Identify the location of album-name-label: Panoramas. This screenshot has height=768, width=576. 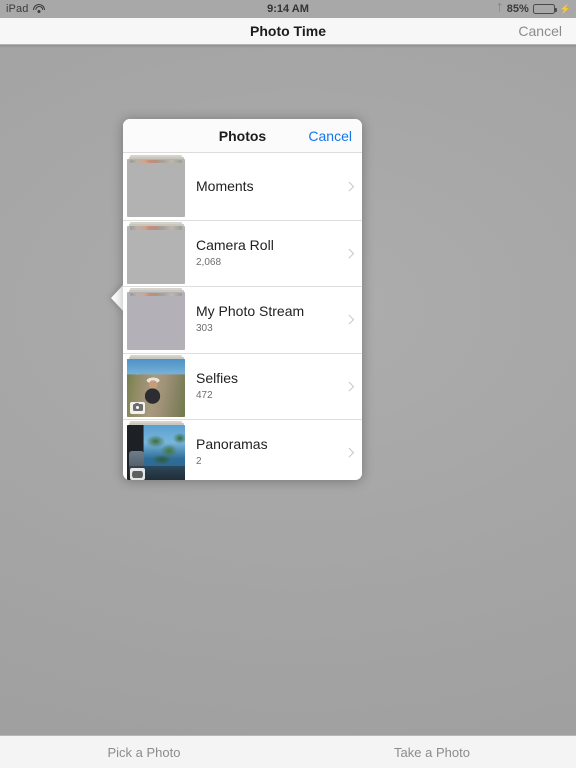
(232, 444).